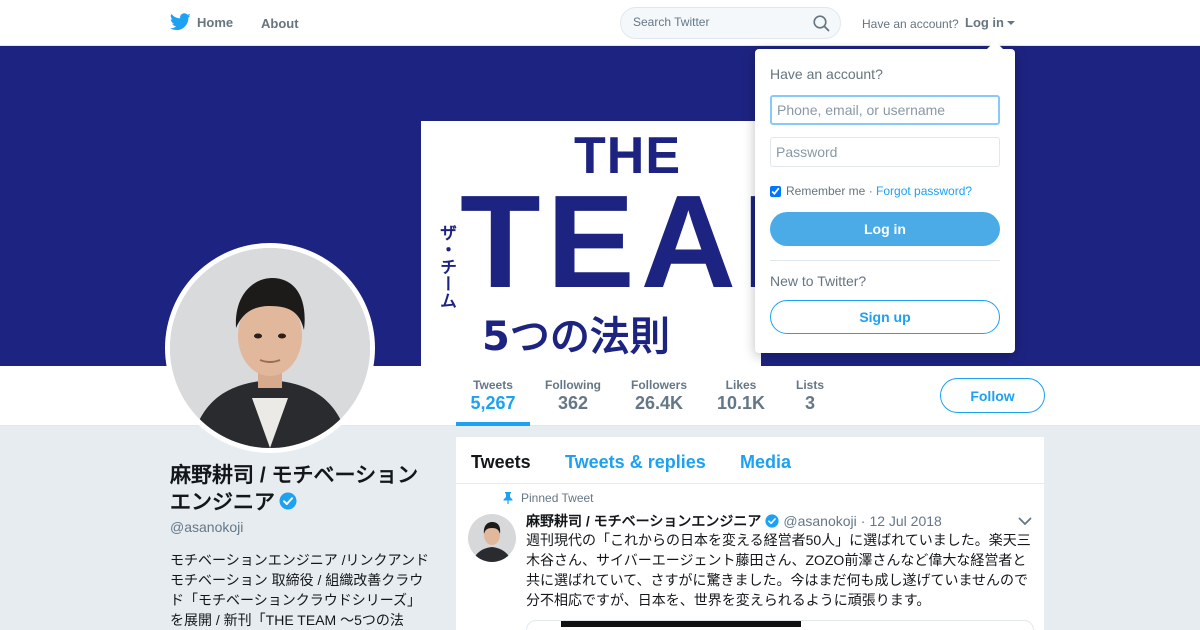  I want to click on tweet-avatar, so click(492, 538).